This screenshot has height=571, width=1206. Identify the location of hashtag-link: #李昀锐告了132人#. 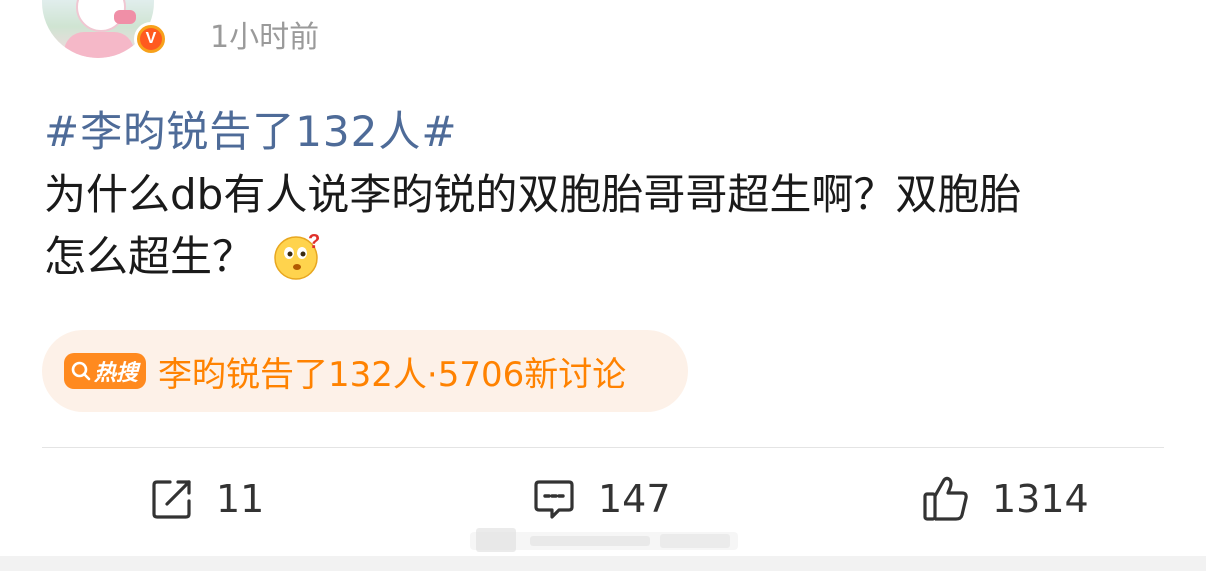
(251, 128).